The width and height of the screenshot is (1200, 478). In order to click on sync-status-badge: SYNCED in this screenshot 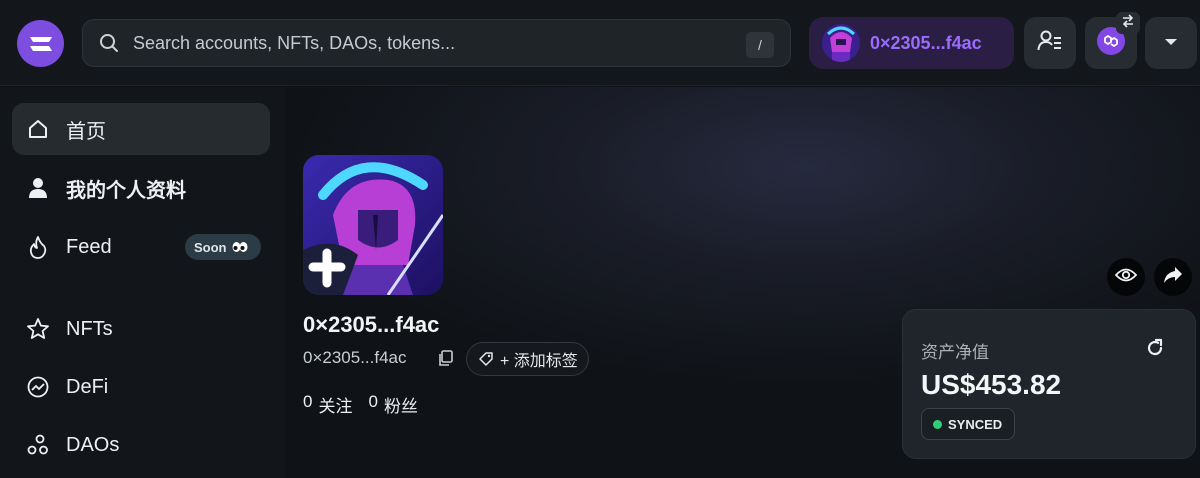, I will do `click(968, 424)`.